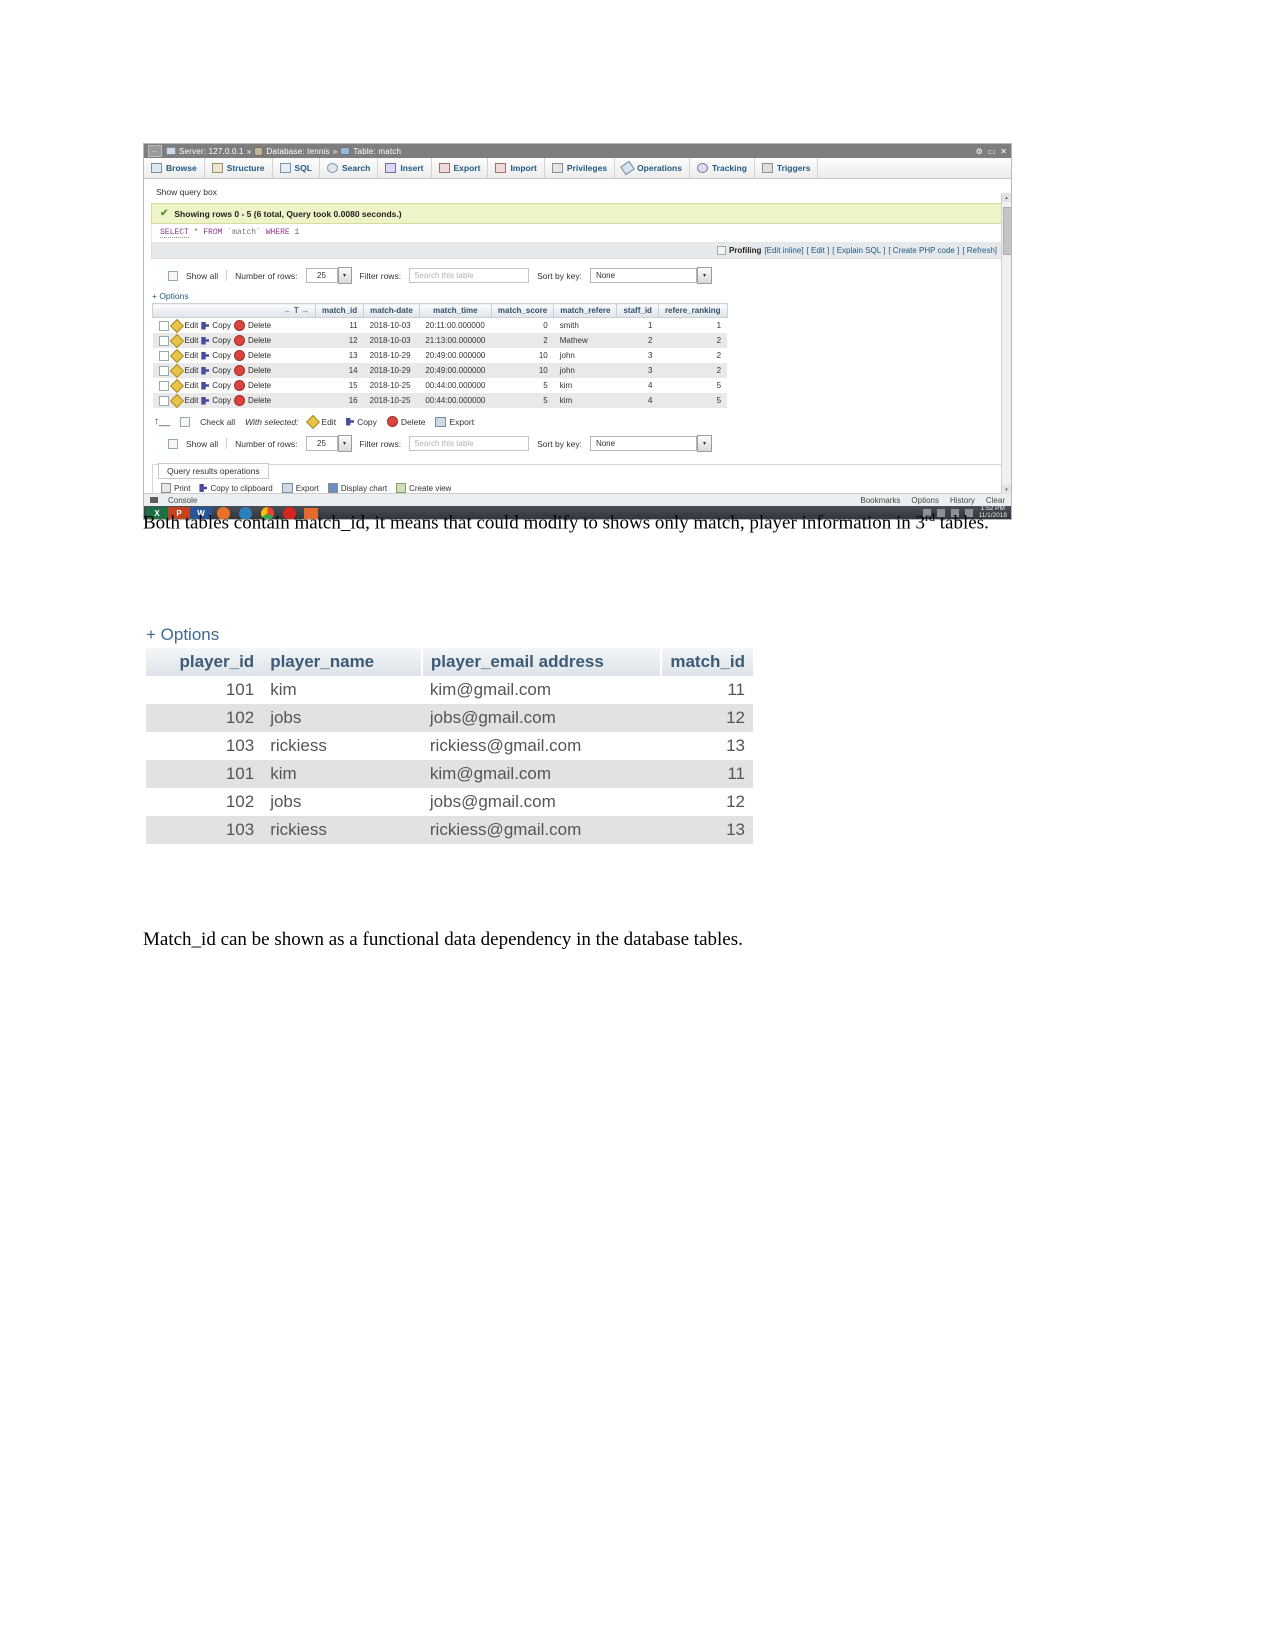 The image size is (1275, 1650). Describe the element at coordinates (979, 250) in the screenshot. I see `refresh-link: [ Refresh]` at that location.